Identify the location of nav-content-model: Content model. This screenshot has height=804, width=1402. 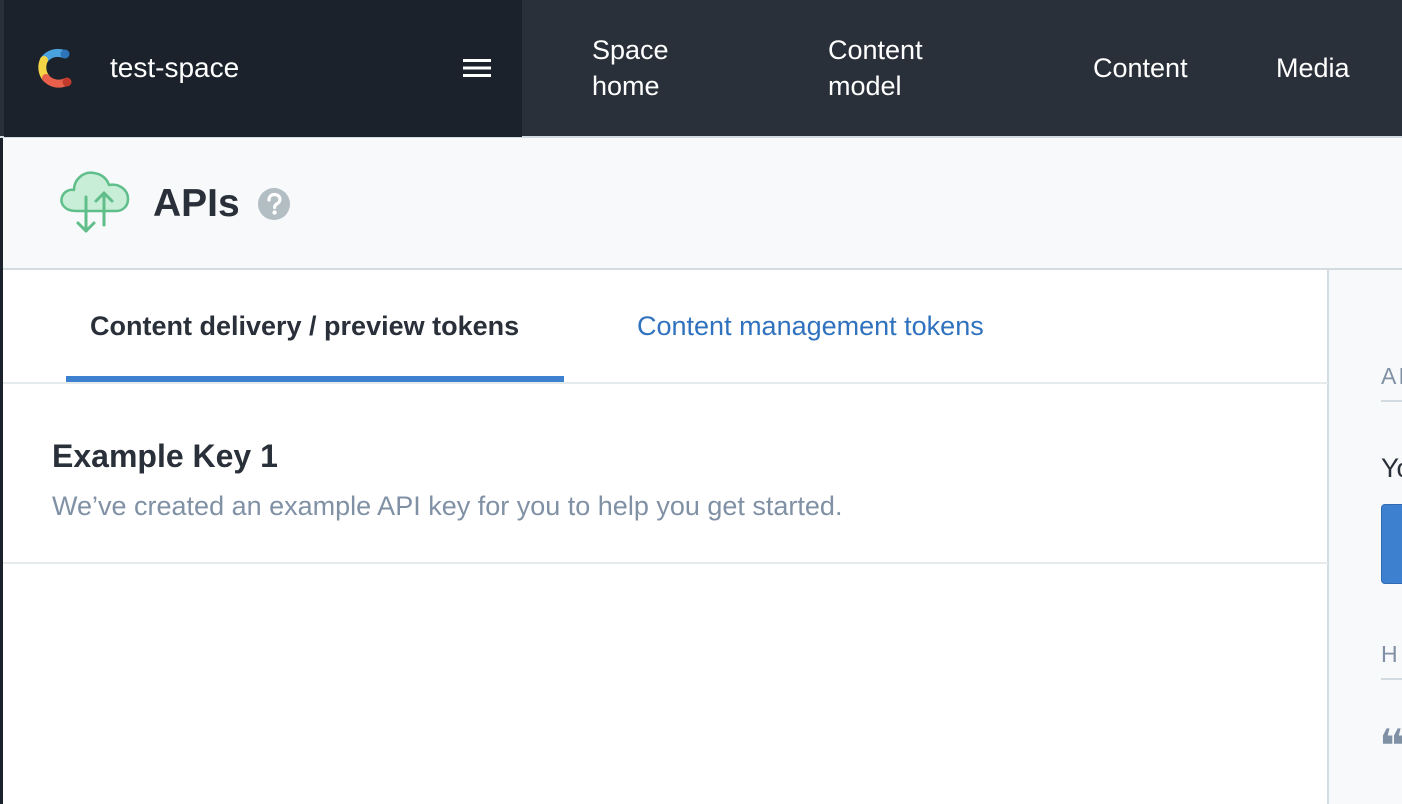
(908, 68).